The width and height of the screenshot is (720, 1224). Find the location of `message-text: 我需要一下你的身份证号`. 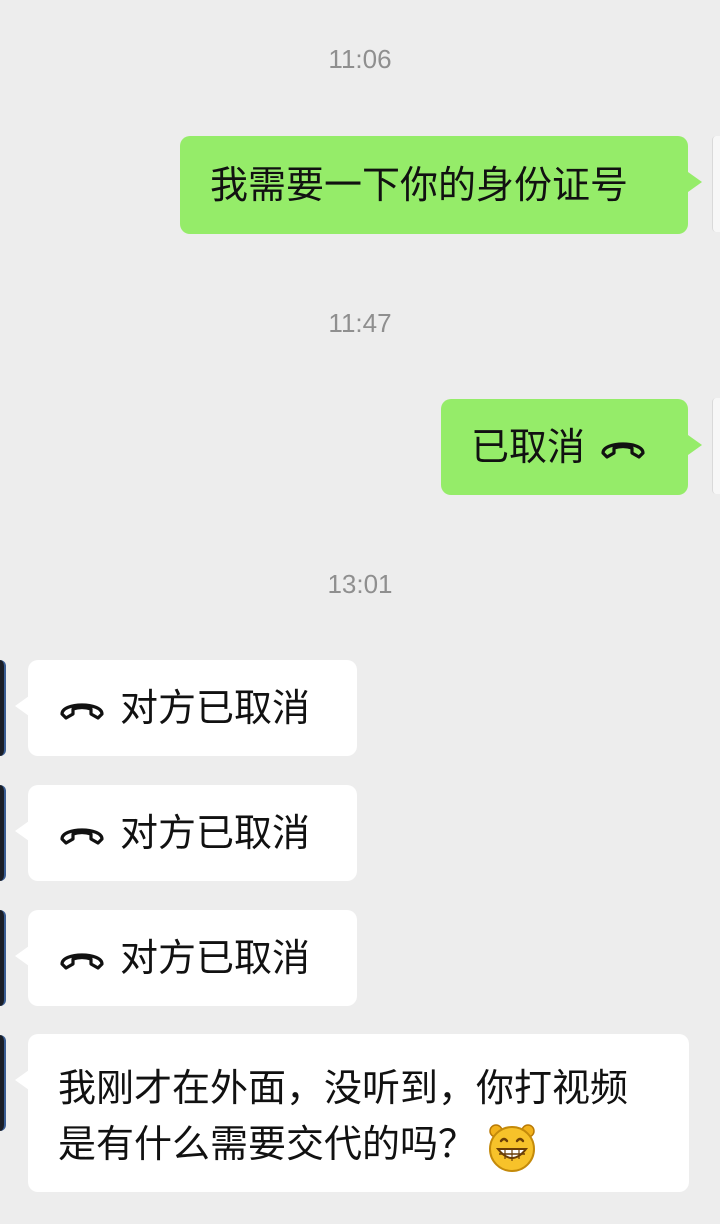

message-text: 我需要一下你的身份证号 is located at coordinates (419, 185).